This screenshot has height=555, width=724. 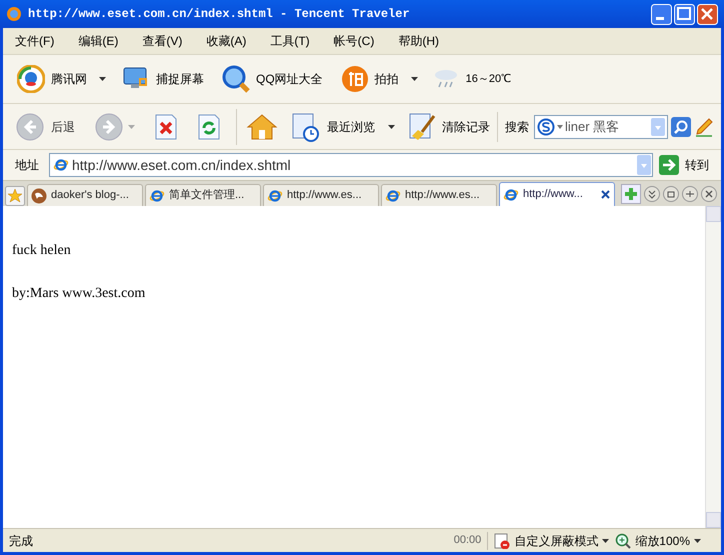 I want to click on restore-icon, so click(x=671, y=194).